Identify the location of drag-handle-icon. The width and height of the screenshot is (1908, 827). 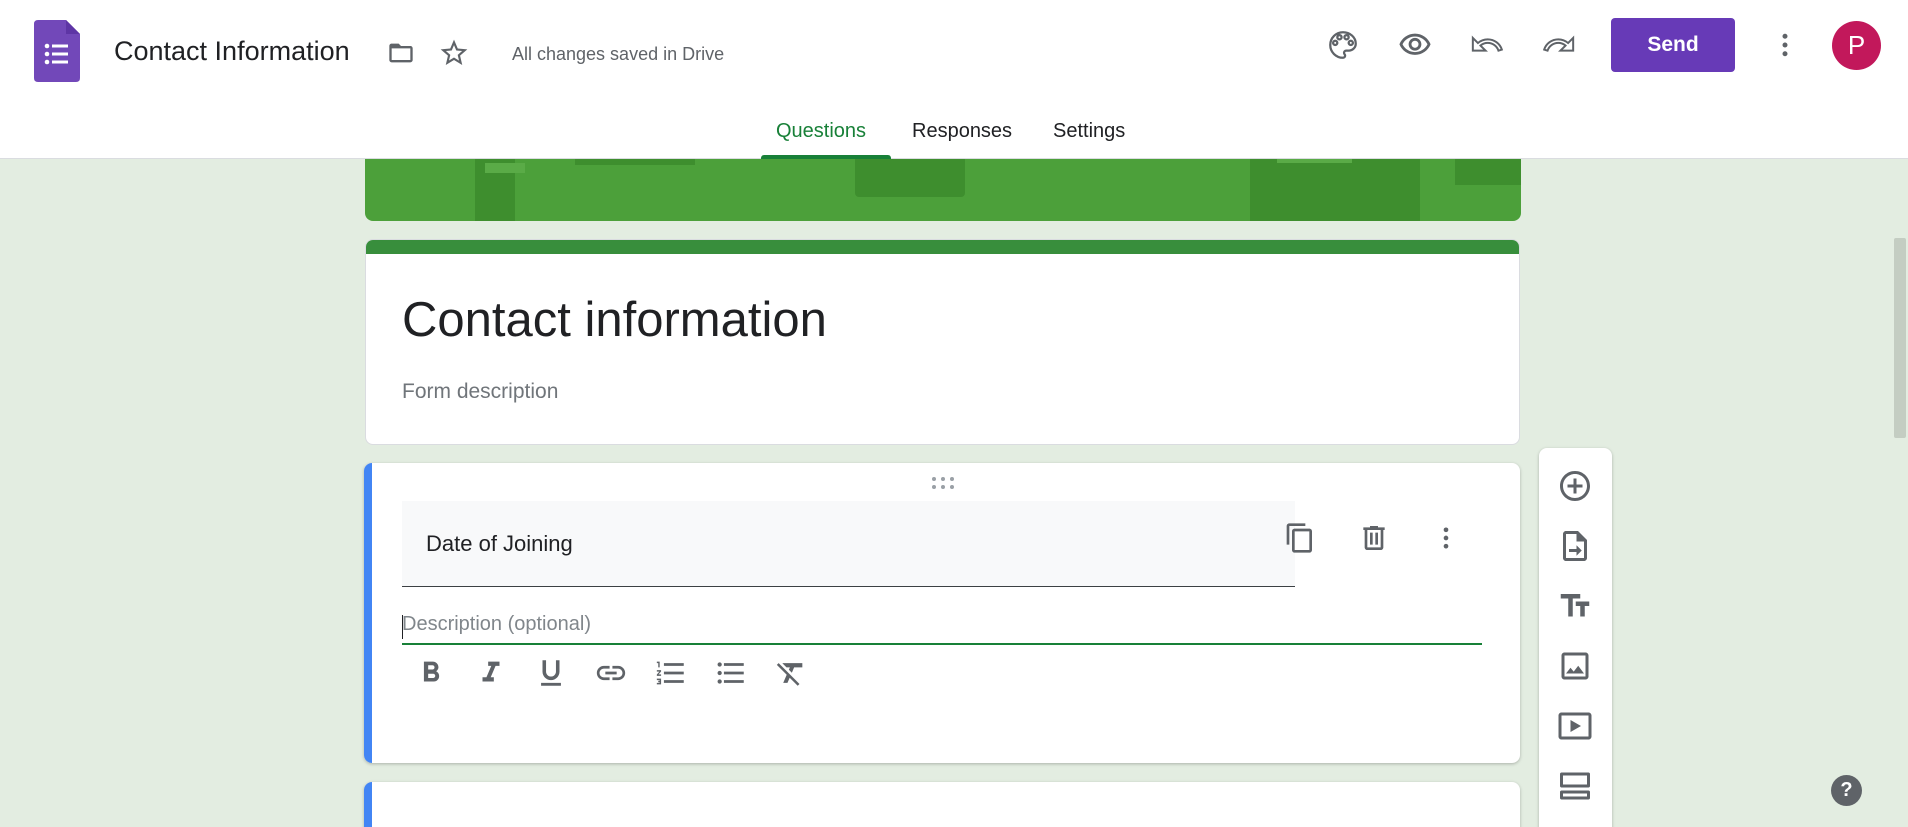
(943, 483).